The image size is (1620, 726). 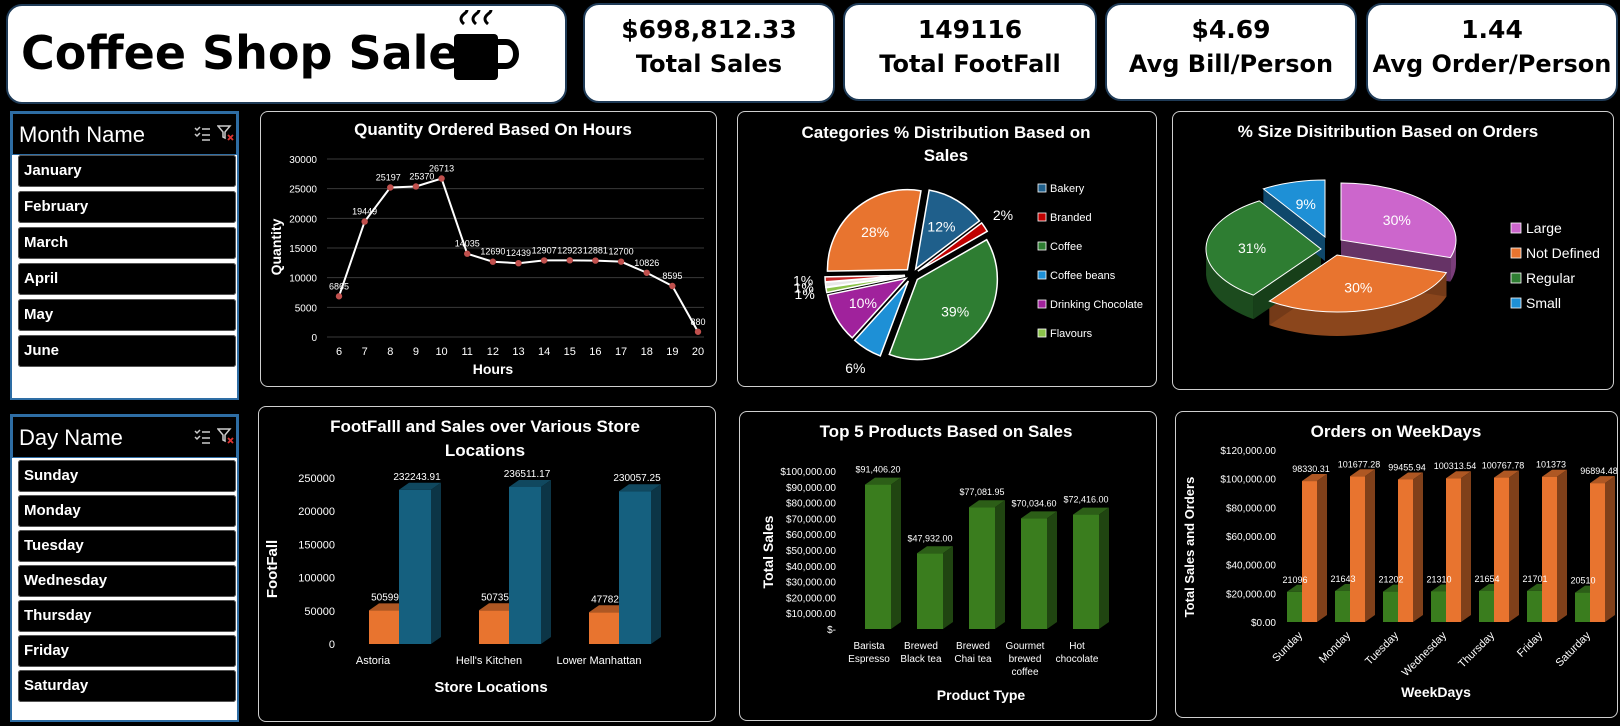 I want to click on y-tick-label: $20,000.00, so click(x=1251, y=594).